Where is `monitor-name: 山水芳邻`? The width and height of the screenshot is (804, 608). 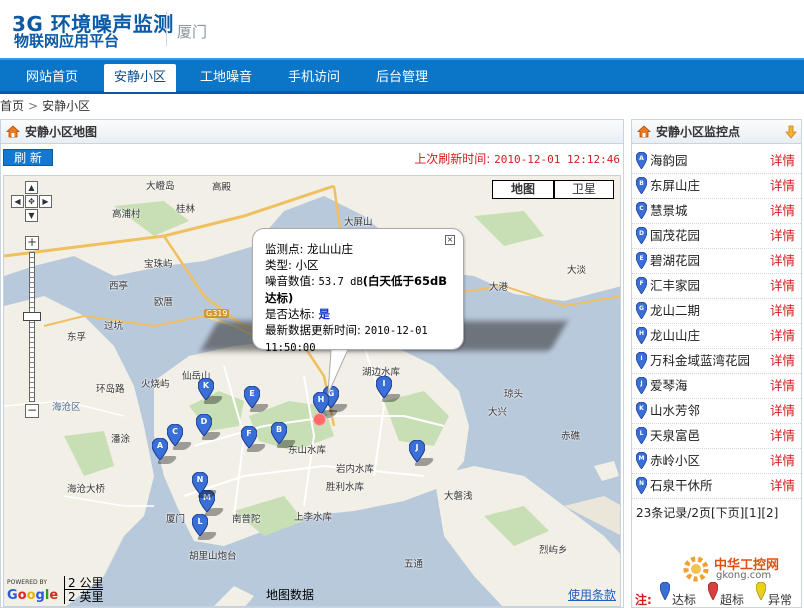 monitor-name: 山水芳邻 is located at coordinates (675, 411).